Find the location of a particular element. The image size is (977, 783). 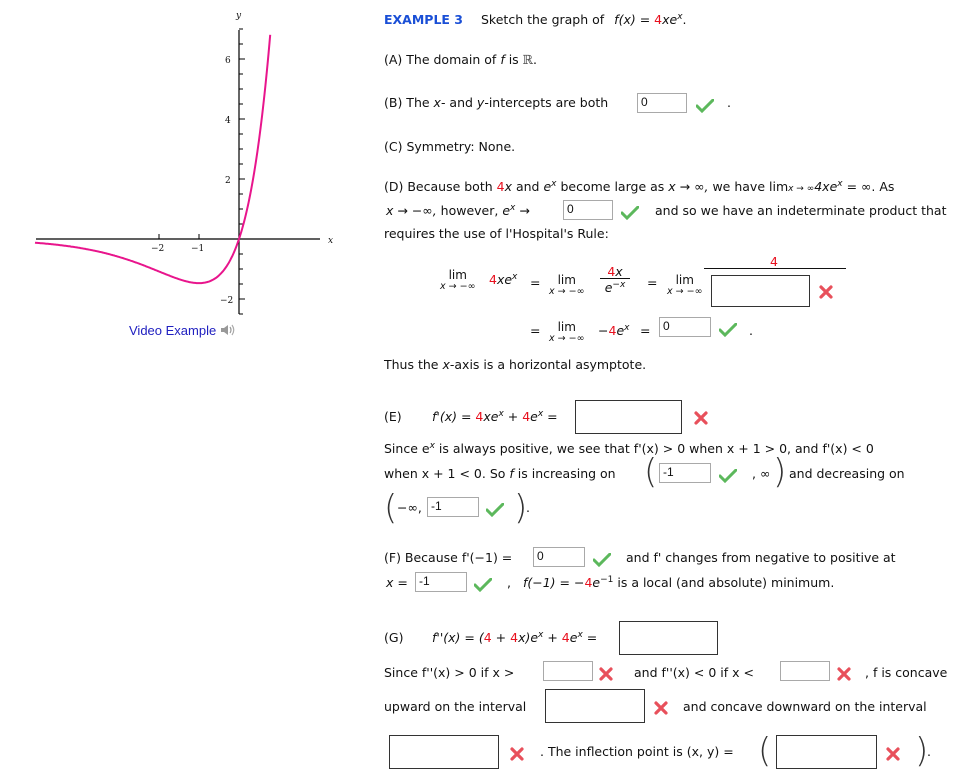

fprime: f'(x) = is located at coordinates (454, 416).